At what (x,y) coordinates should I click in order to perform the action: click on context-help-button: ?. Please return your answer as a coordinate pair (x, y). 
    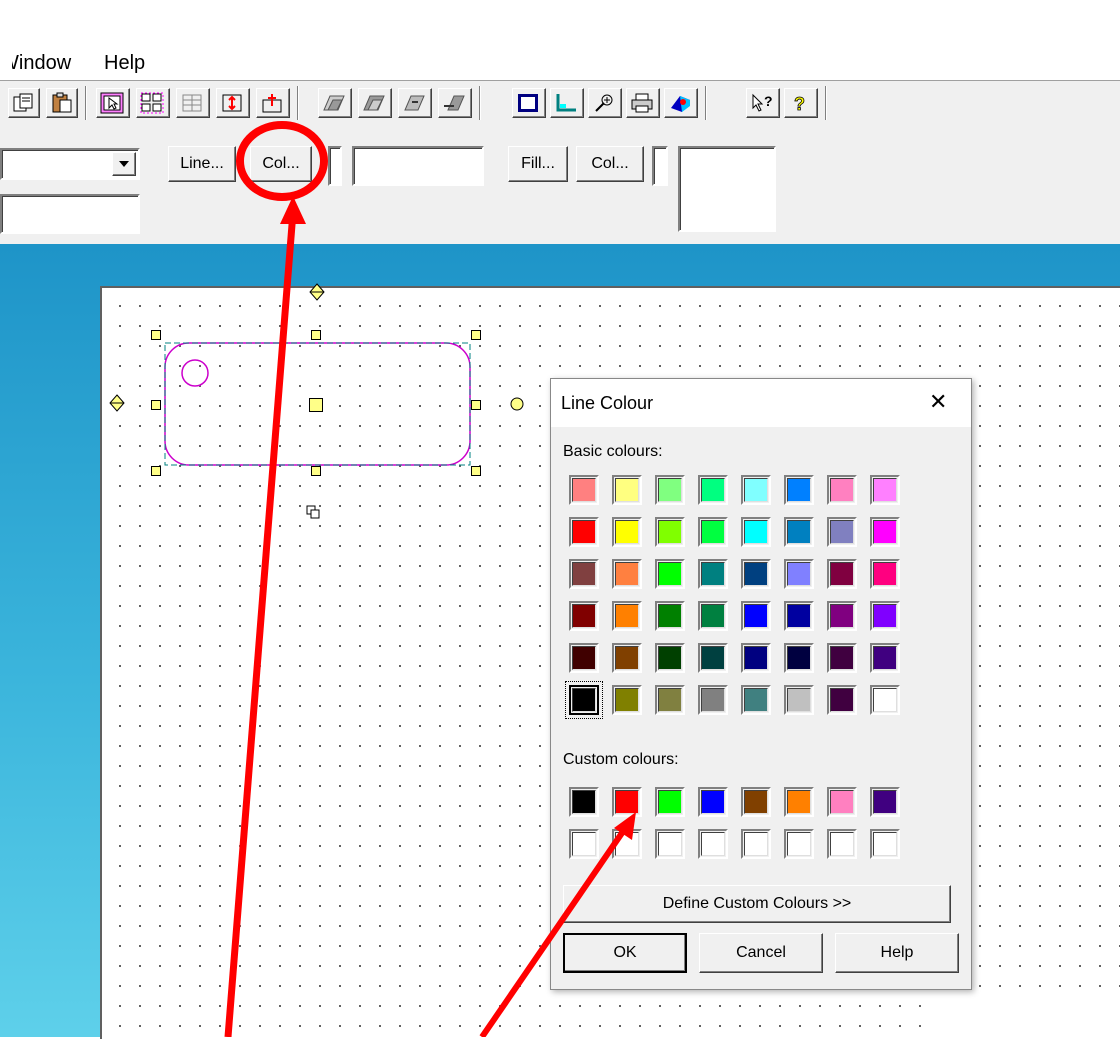
    Looking at the image, I should click on (763, 103).